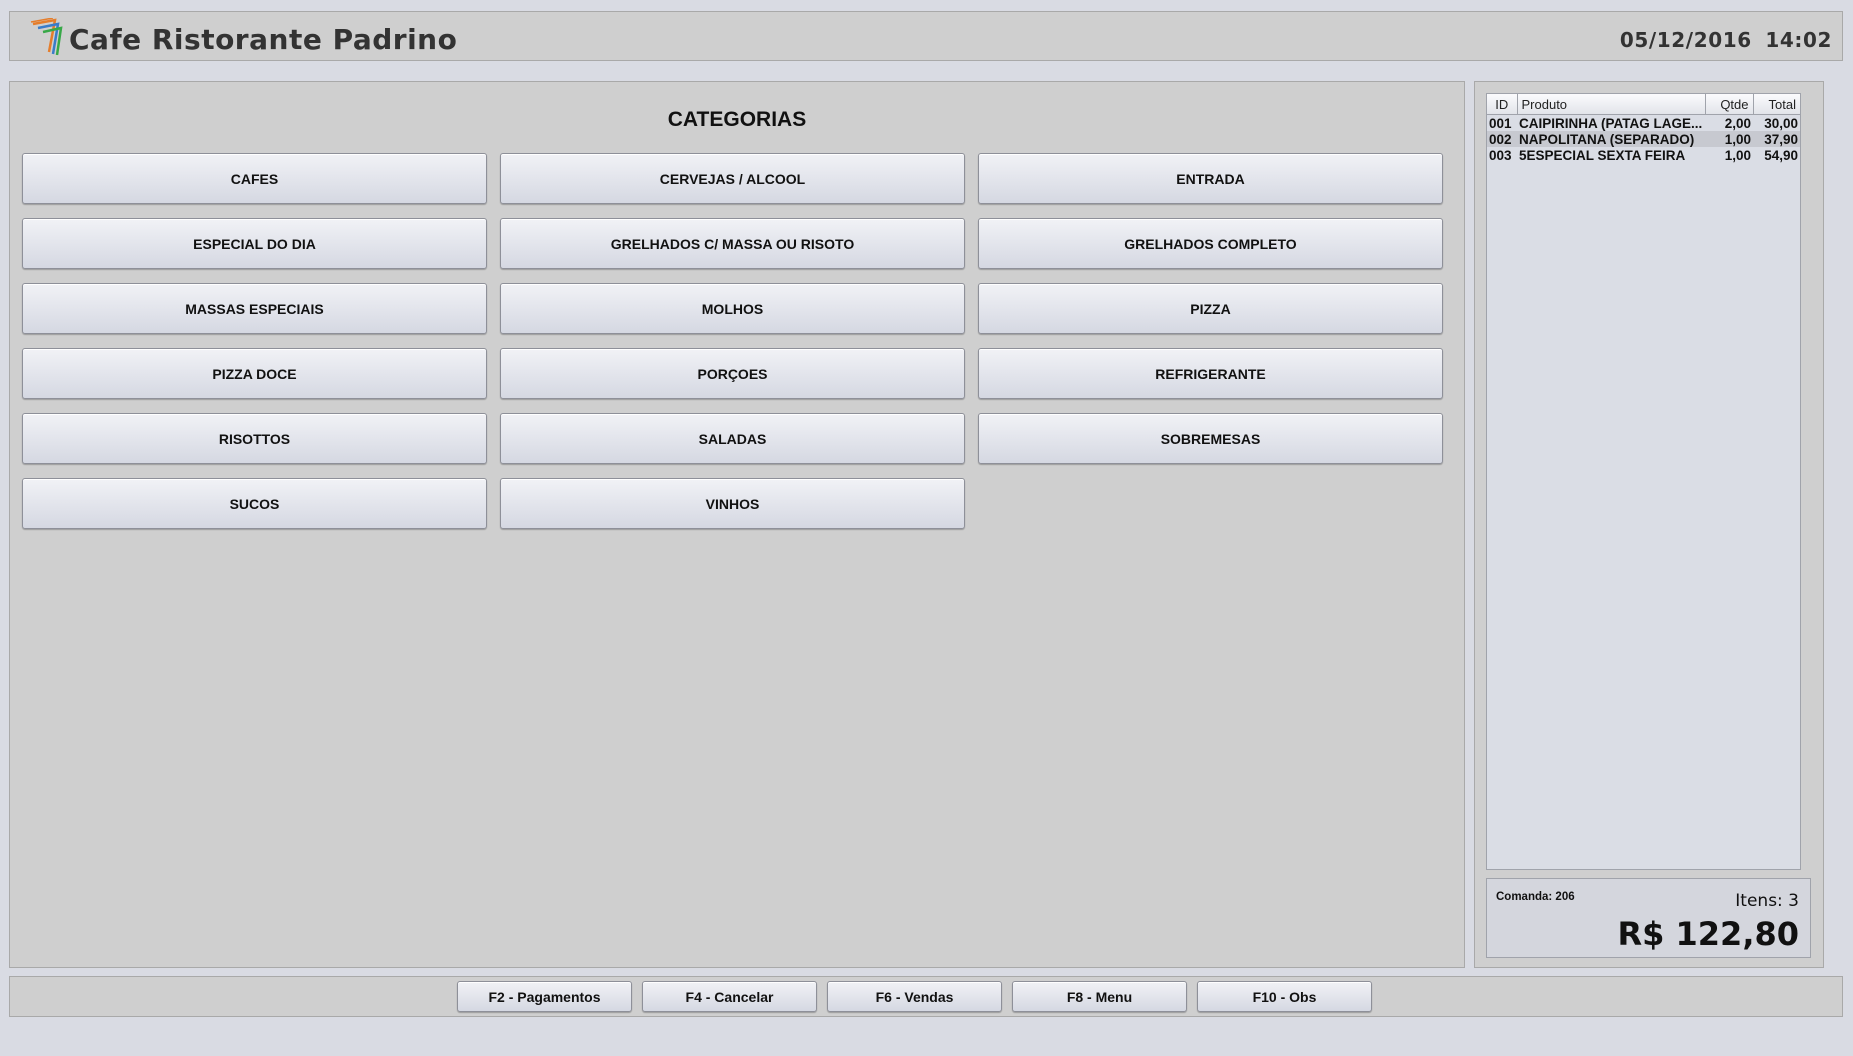  I want to click on column-header-total: Total, so click(1776, 104).